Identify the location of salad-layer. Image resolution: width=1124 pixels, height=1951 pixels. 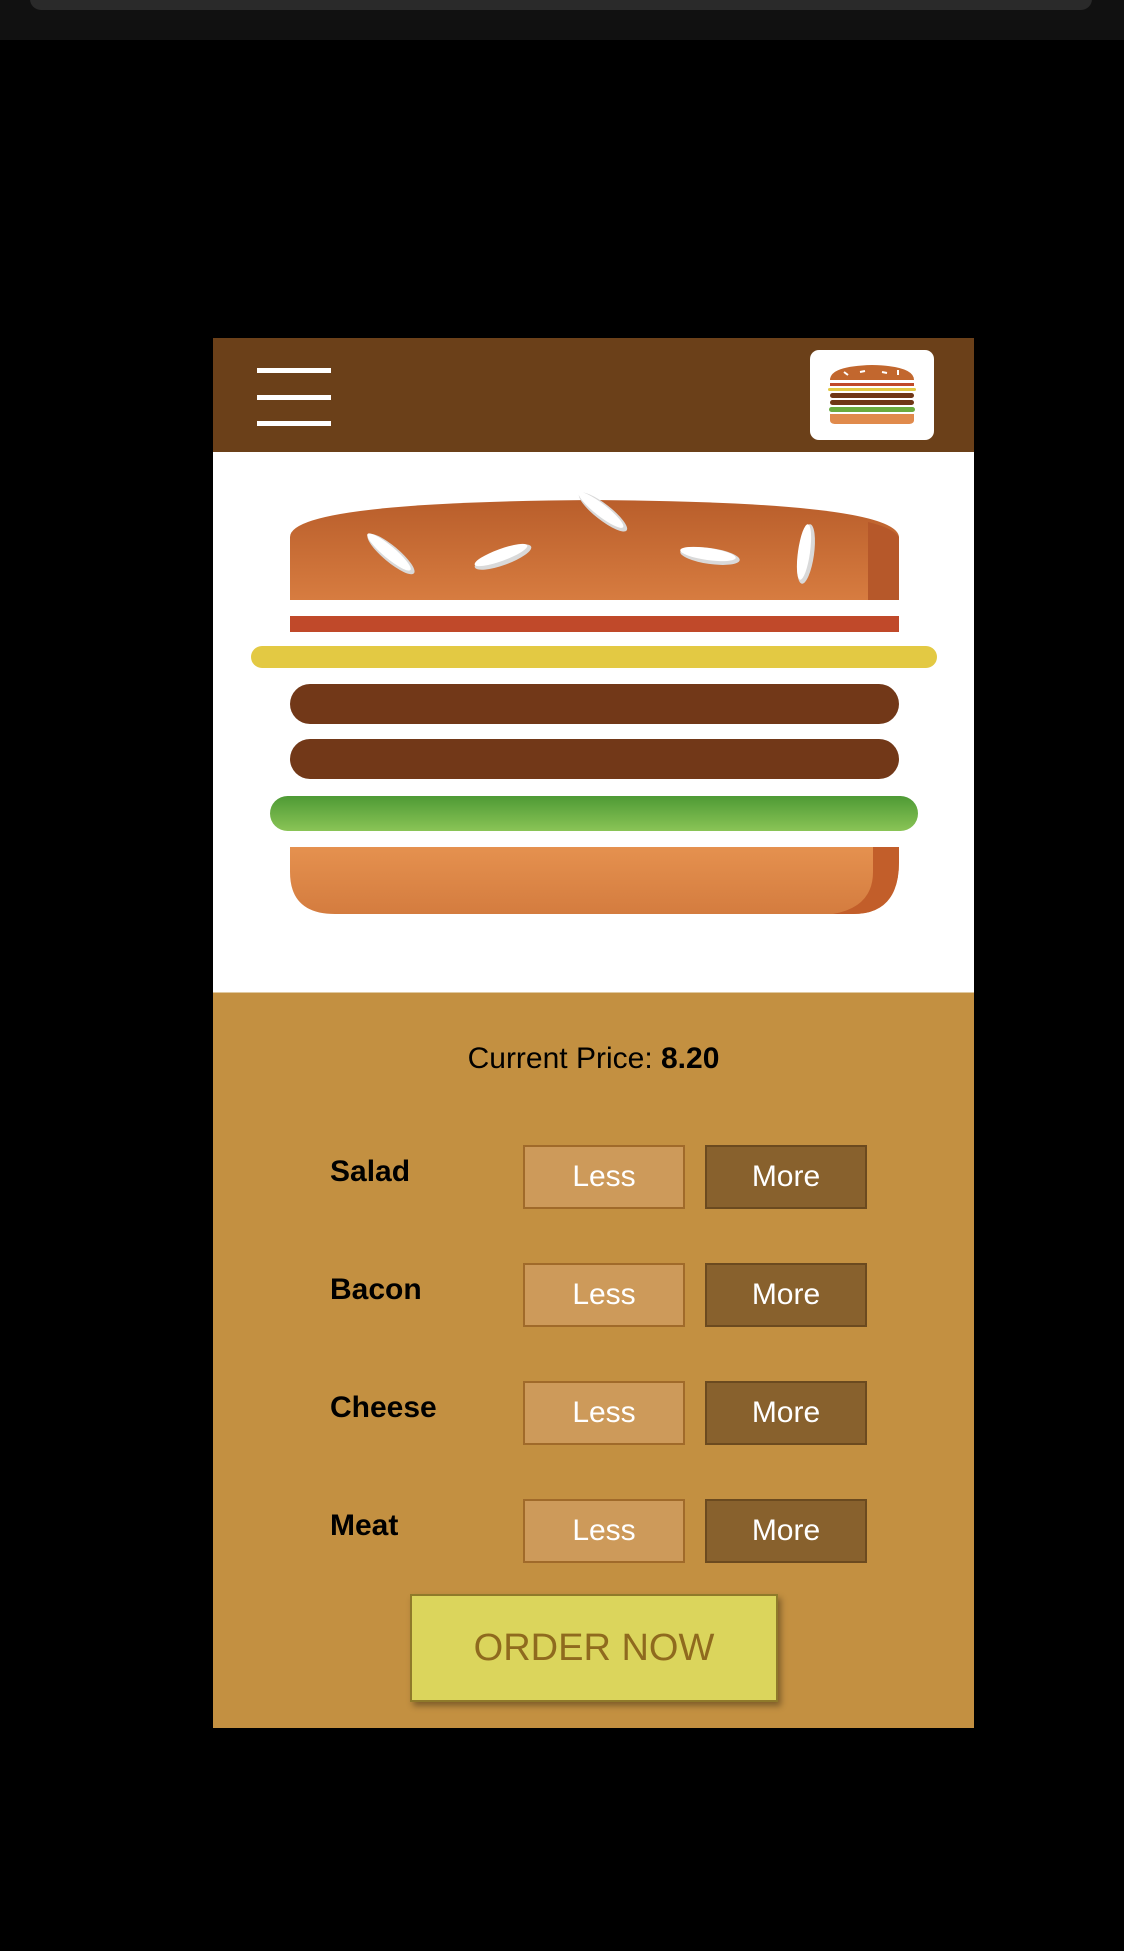
(594, 813).